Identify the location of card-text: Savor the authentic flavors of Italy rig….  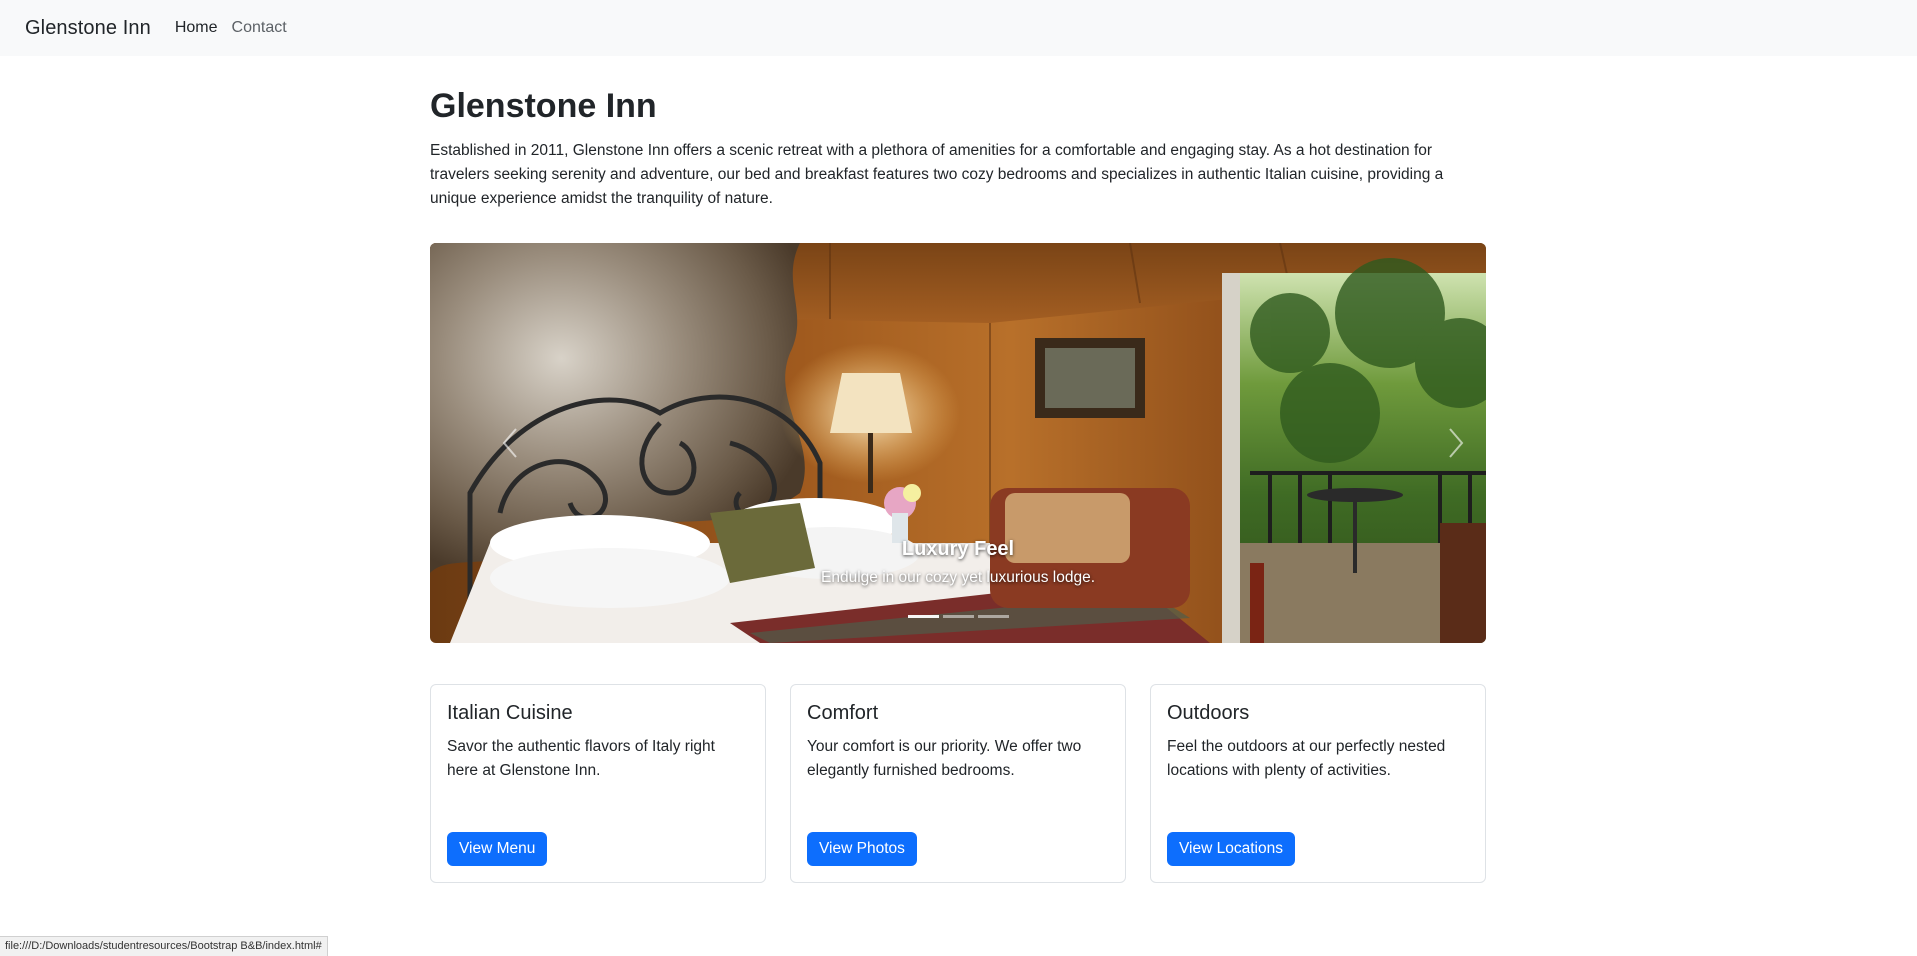
(581, 758).